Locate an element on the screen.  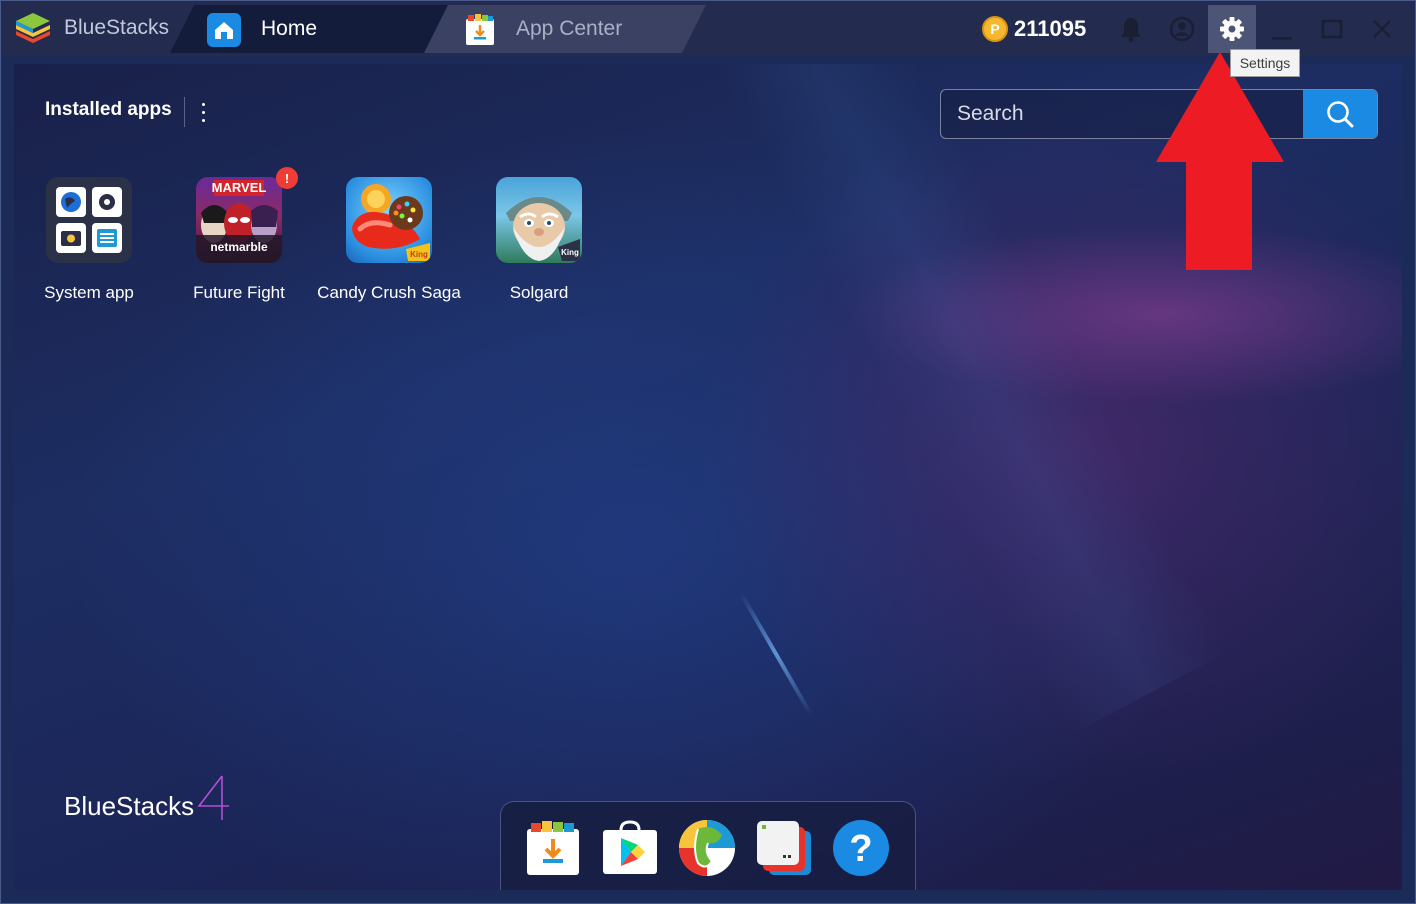
dock-bar: ? is located at coordinates (708, 845).